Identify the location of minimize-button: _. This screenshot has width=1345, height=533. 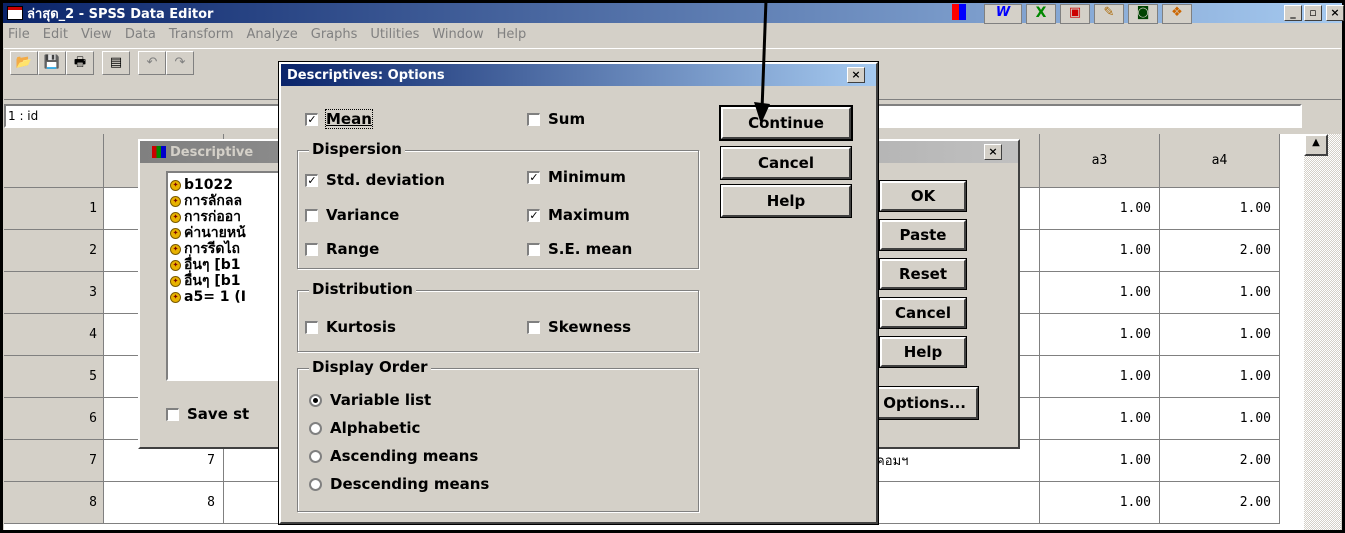
(1293, 13).